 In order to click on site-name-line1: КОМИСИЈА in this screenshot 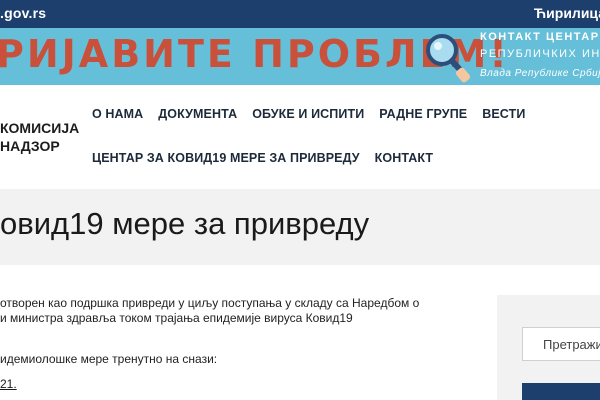, I will do `click(40, 128)`.